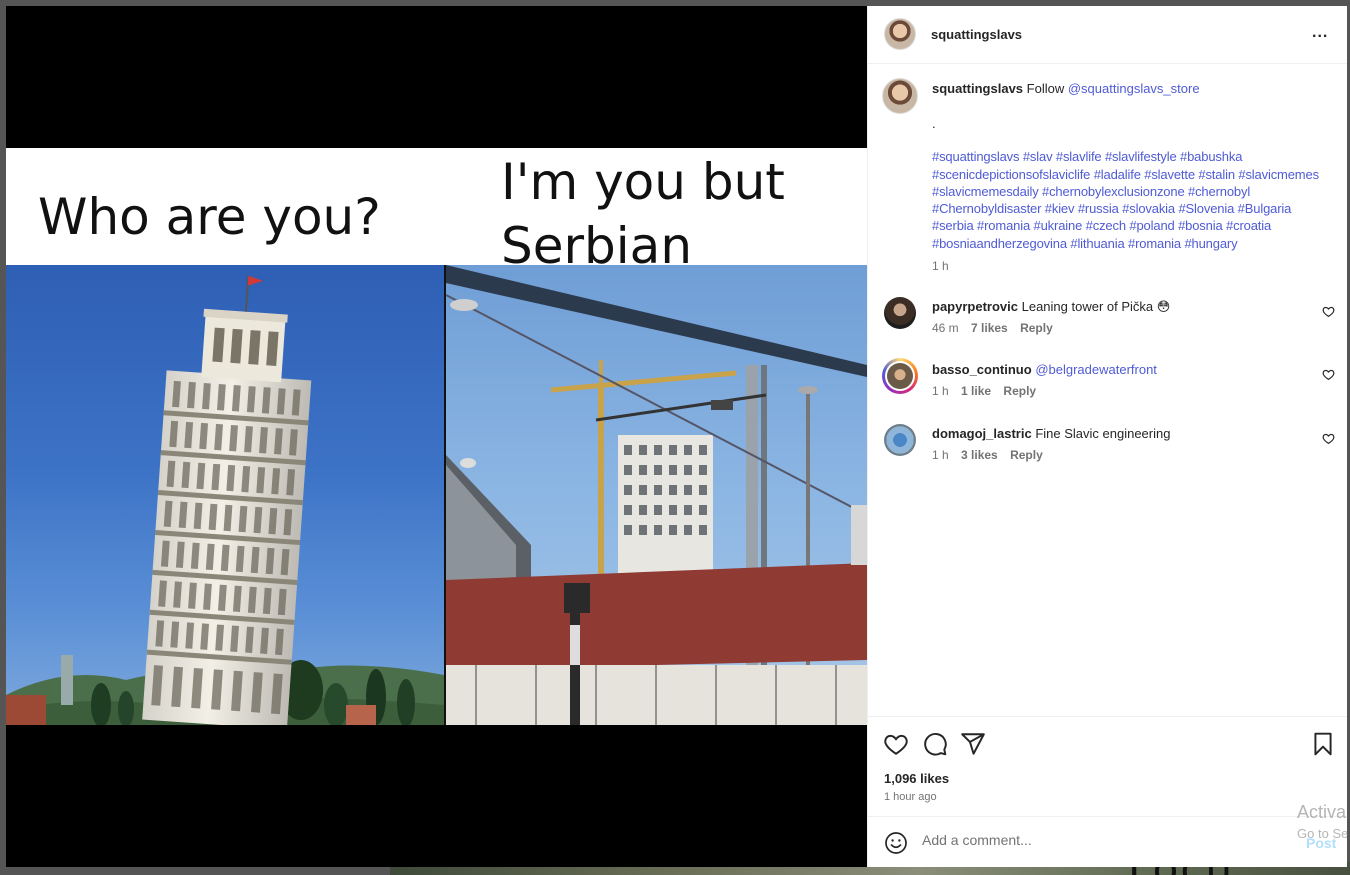 The width and height of the screenshot is (1350, 875). I want to click on comment-input, so click(1107, 840).